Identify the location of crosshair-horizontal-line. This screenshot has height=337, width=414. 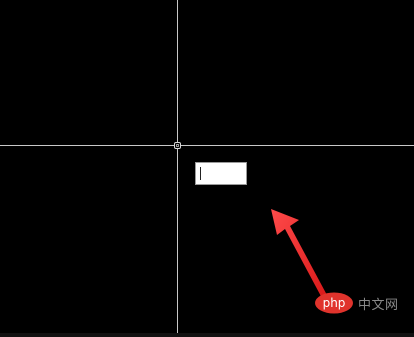
(207, 145).